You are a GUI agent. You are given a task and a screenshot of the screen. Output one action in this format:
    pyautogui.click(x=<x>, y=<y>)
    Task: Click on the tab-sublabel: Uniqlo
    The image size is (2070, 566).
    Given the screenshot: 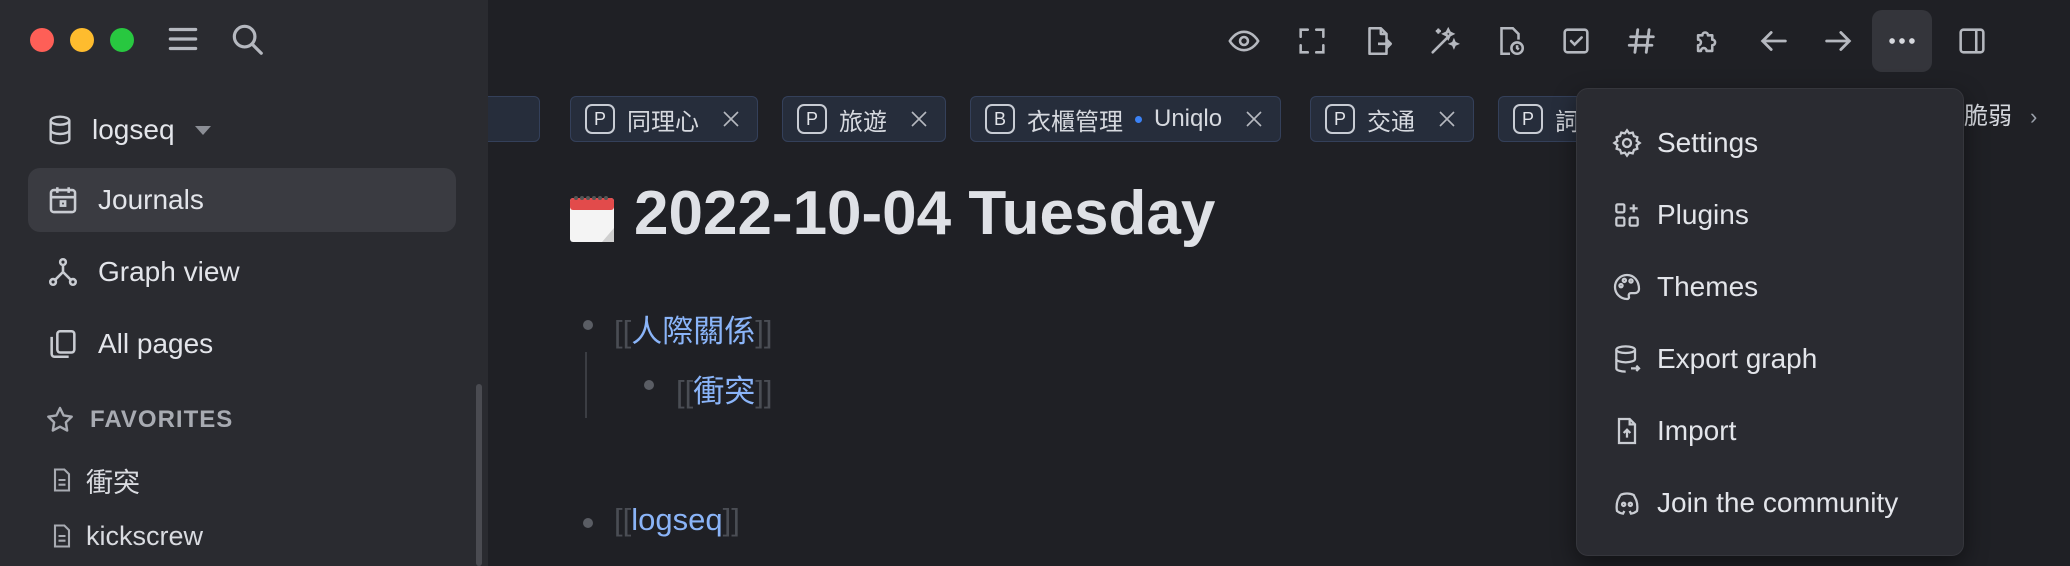 What is the action you would take?
    pyautogui.click(x=1188, y=118)
    